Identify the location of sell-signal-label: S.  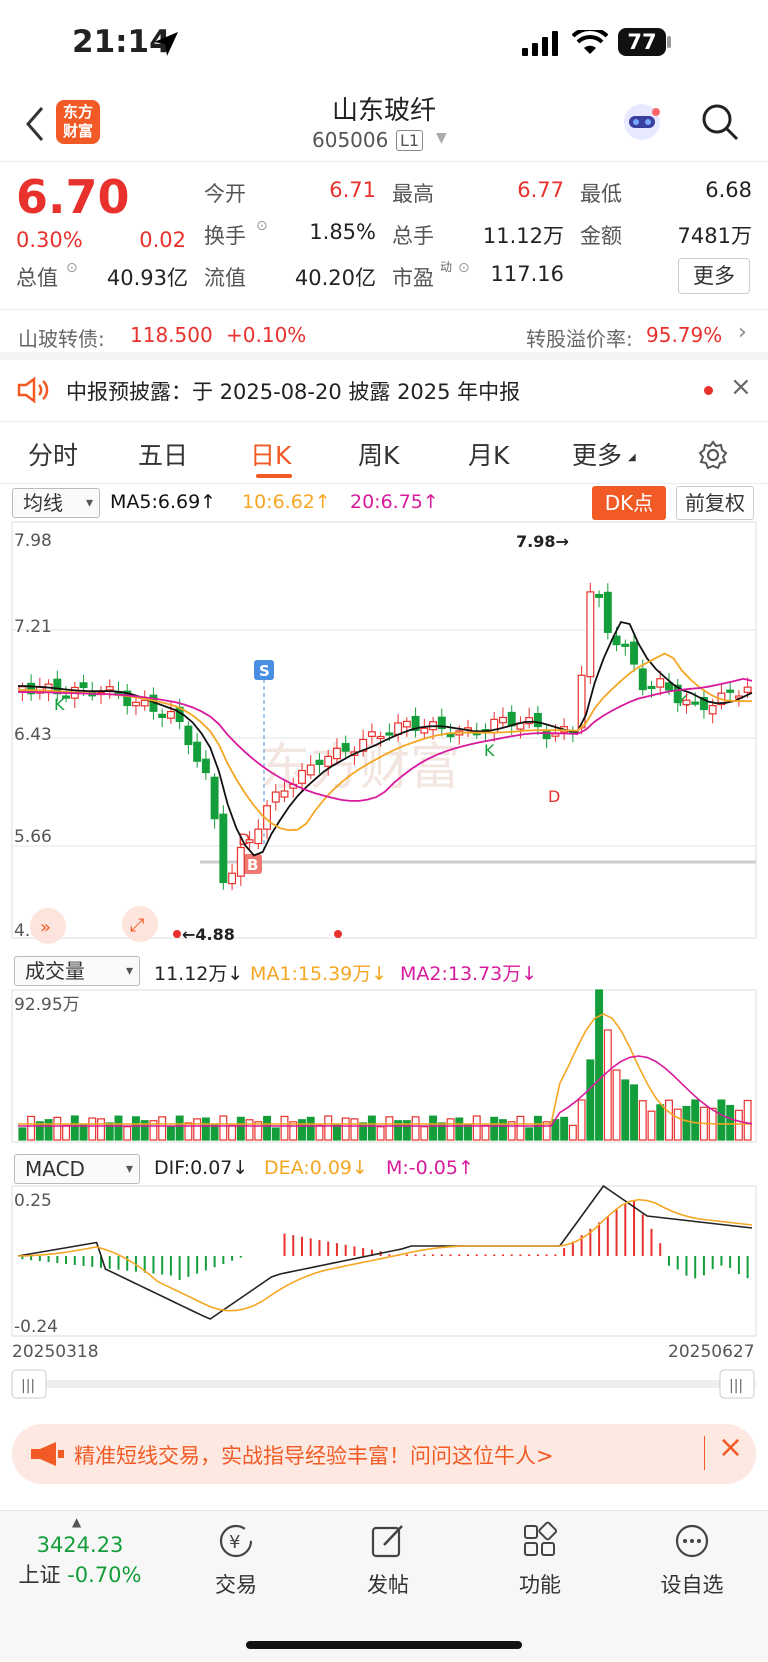
(264, 671).